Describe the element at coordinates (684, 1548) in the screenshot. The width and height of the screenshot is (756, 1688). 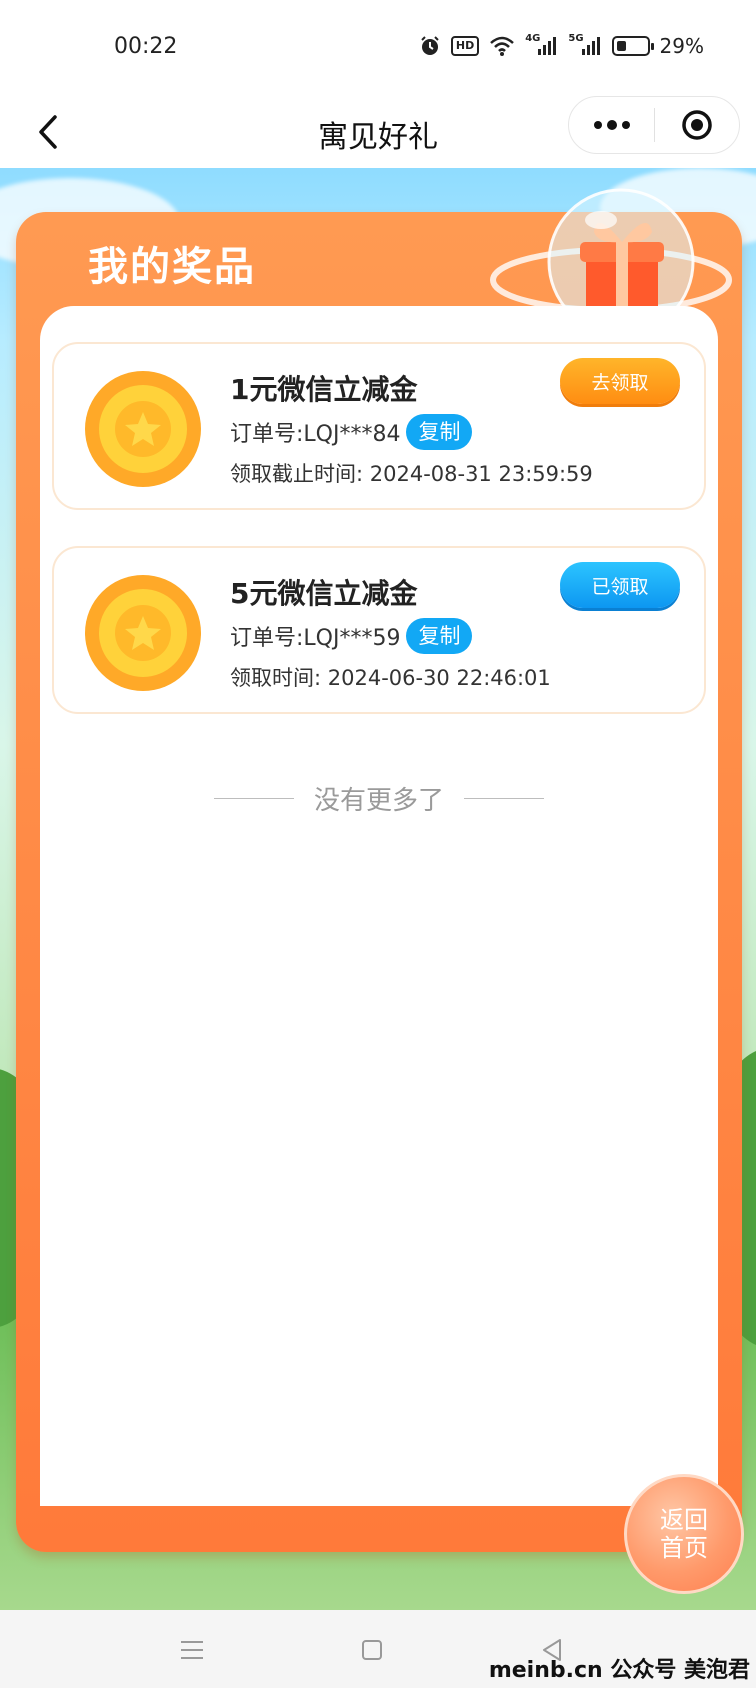
I see `back-home-label-line2: 首页` at that location.